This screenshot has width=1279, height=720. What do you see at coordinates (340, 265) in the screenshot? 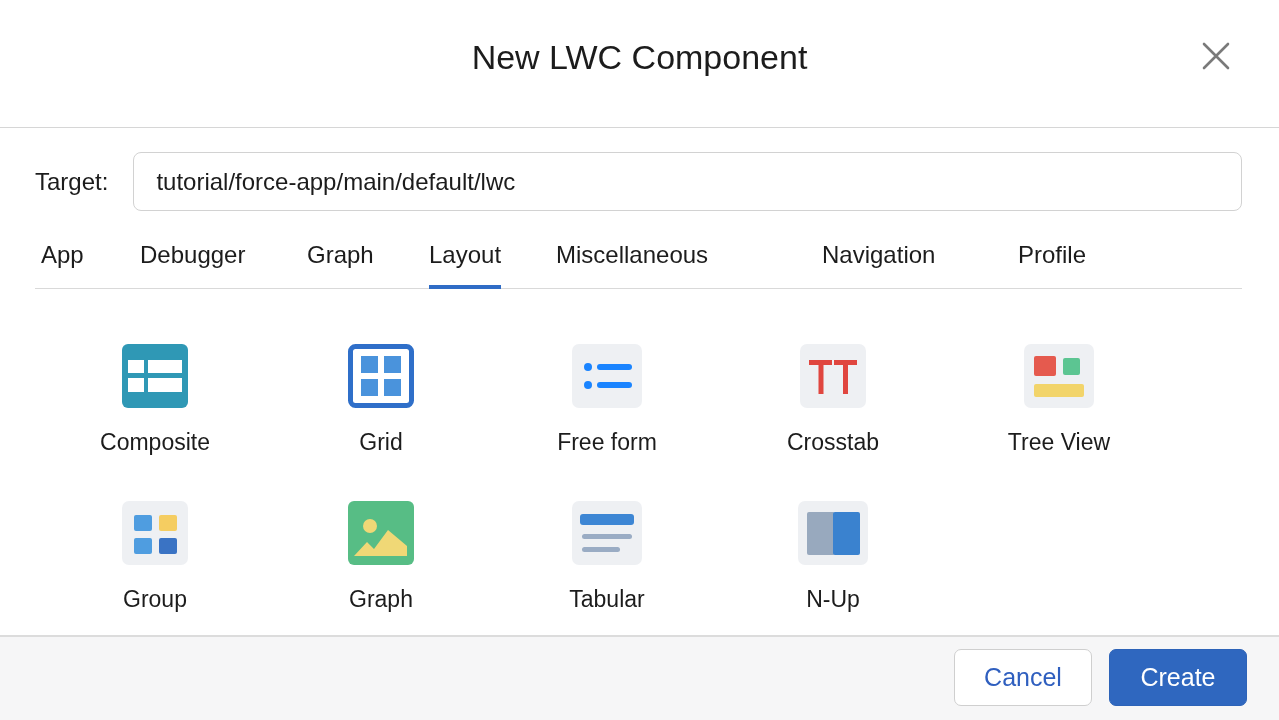
I see `category-tab: Graph` at bounding box center [340, 265].